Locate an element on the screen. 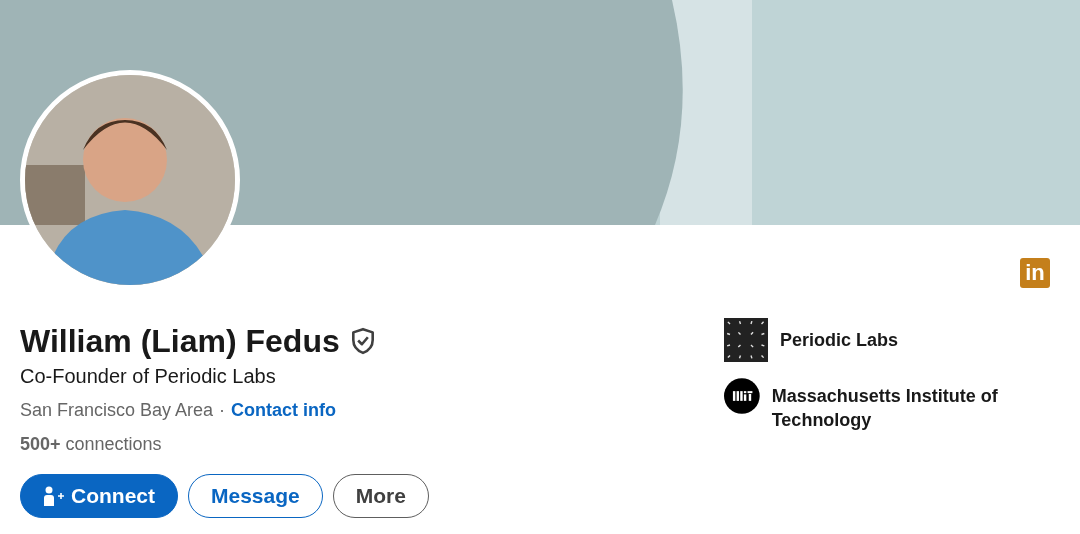 The image size is (1080, 534). connections-label: connections is located at coordinates (113, 444).